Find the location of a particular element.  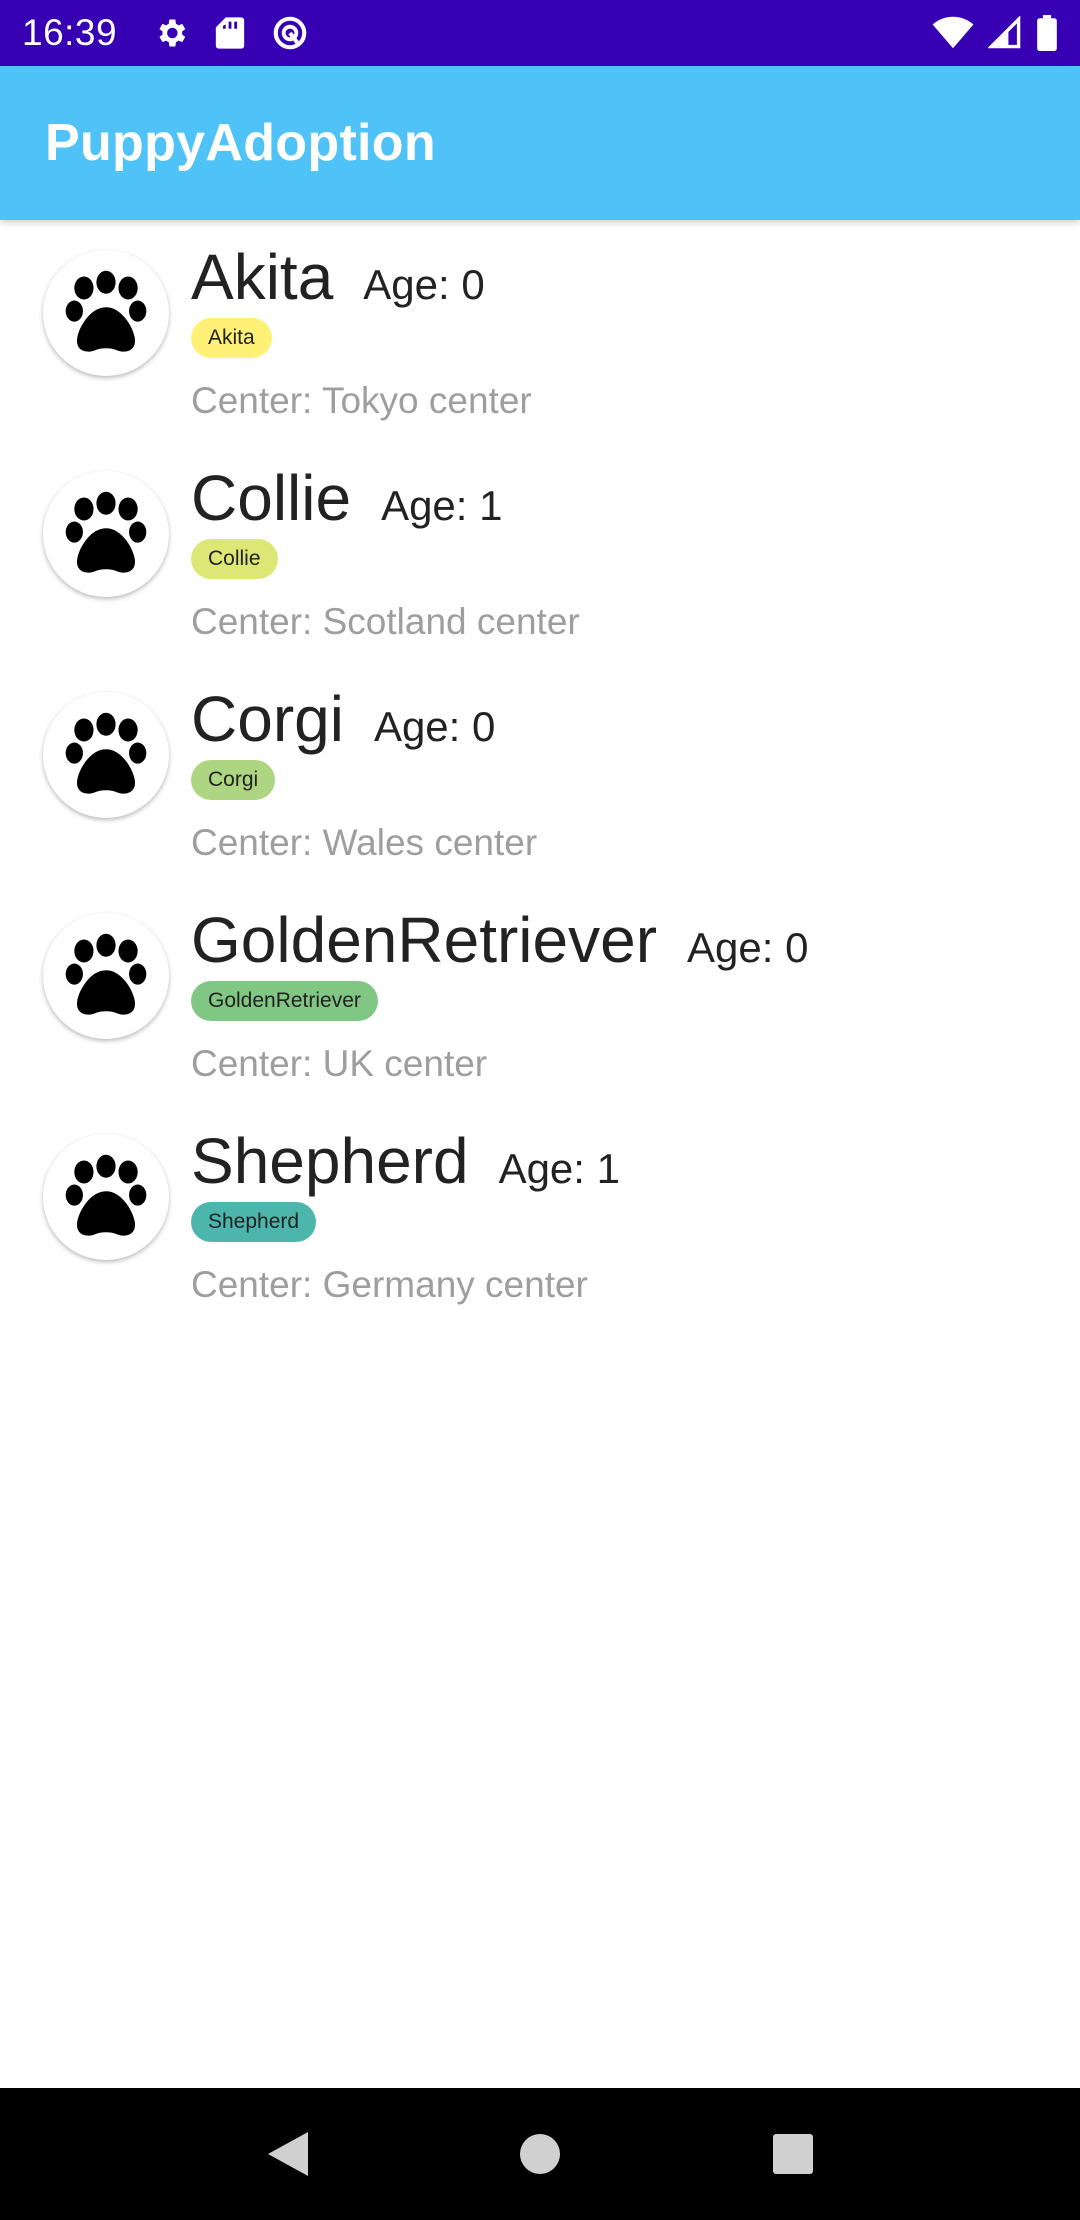

breed-chip: Akita is located at coordinates (231, 338).